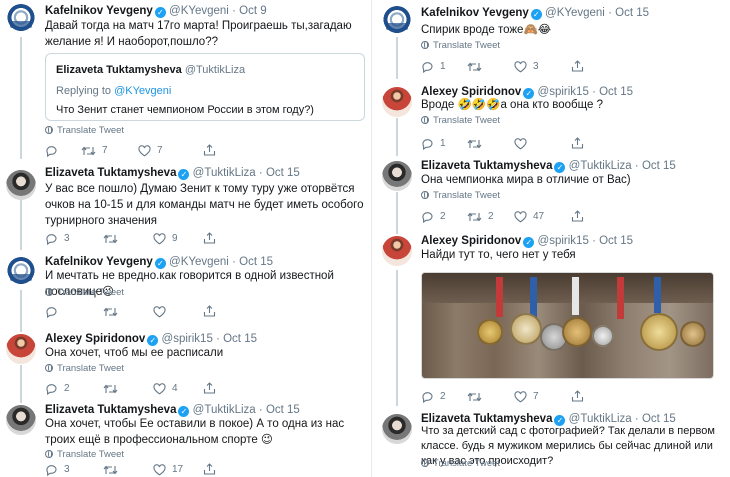  Describe the element at coordinates (168, 470) in the screenshot. I see `like-button: 17` at that location.